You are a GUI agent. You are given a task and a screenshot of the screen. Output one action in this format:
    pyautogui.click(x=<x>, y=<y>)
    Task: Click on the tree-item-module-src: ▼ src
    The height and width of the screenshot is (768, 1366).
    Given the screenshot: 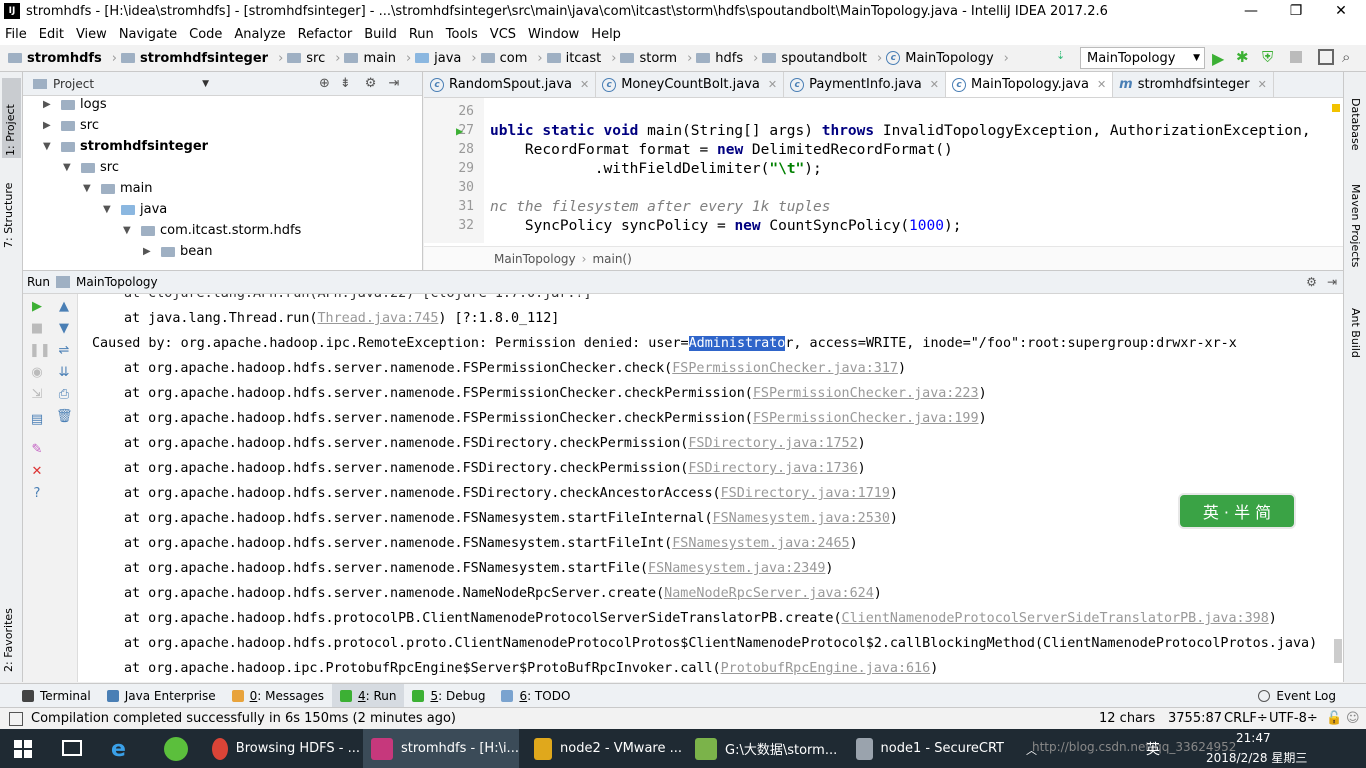 What is the action you would take?
    pyautogui.click(x=91, y=167)
    